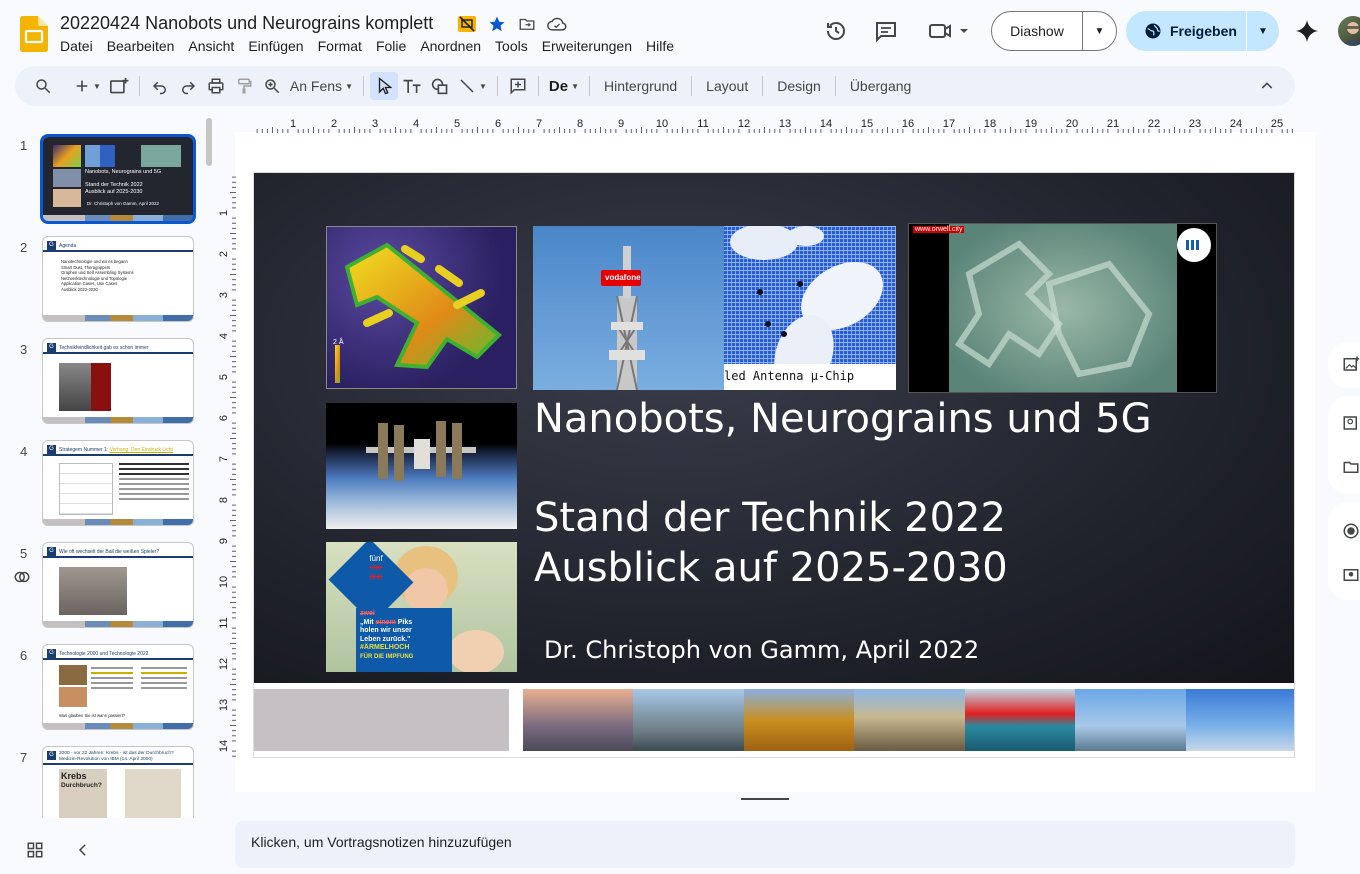  I want to click on move-folder-icon, so click(527, 24).